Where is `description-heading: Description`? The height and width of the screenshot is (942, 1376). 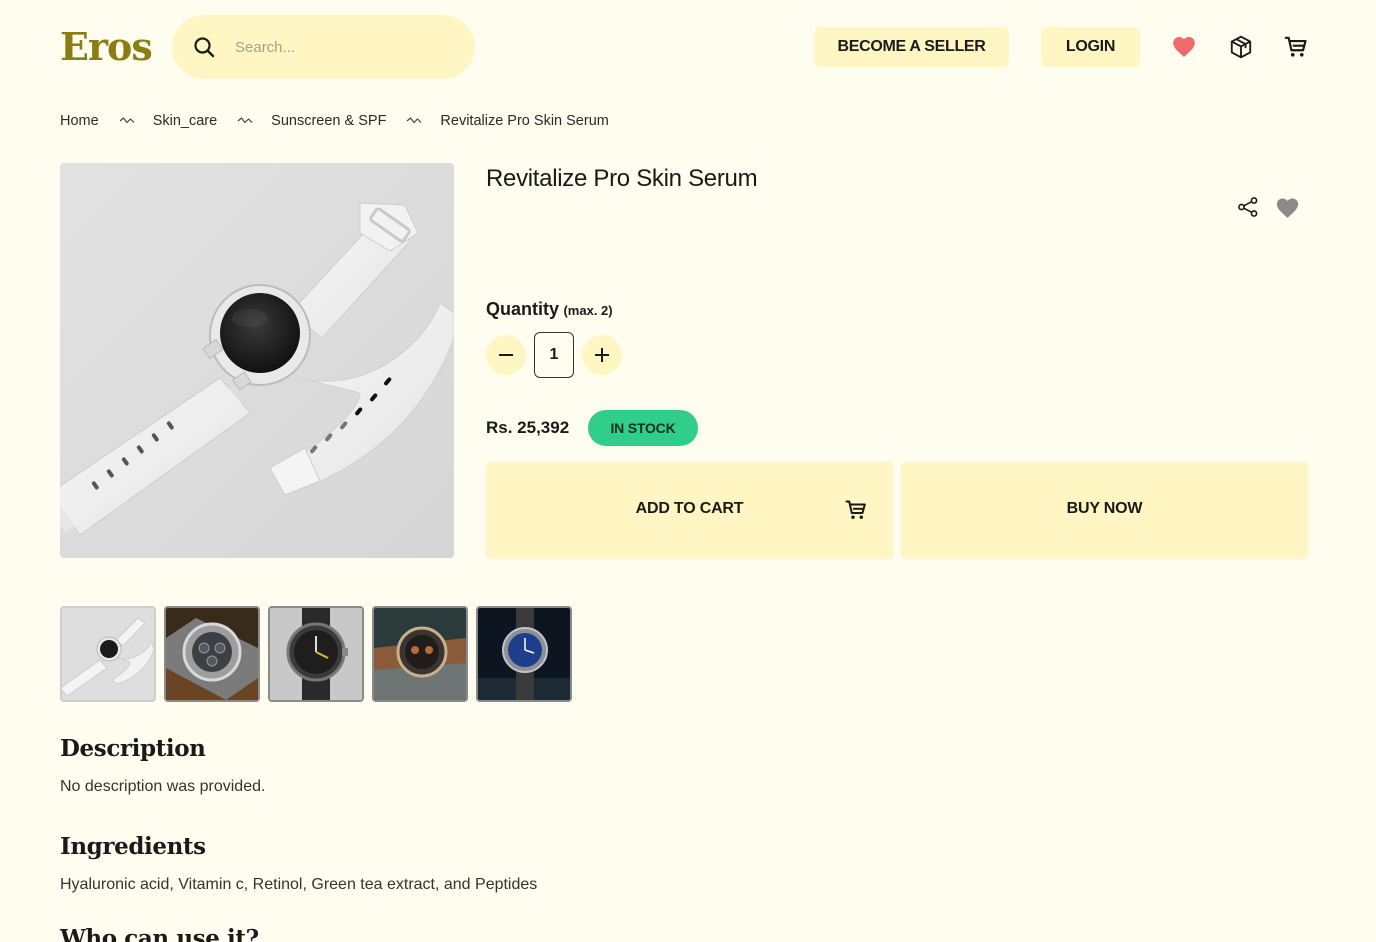
description-heading: Description is located at coordinates (133, 748).